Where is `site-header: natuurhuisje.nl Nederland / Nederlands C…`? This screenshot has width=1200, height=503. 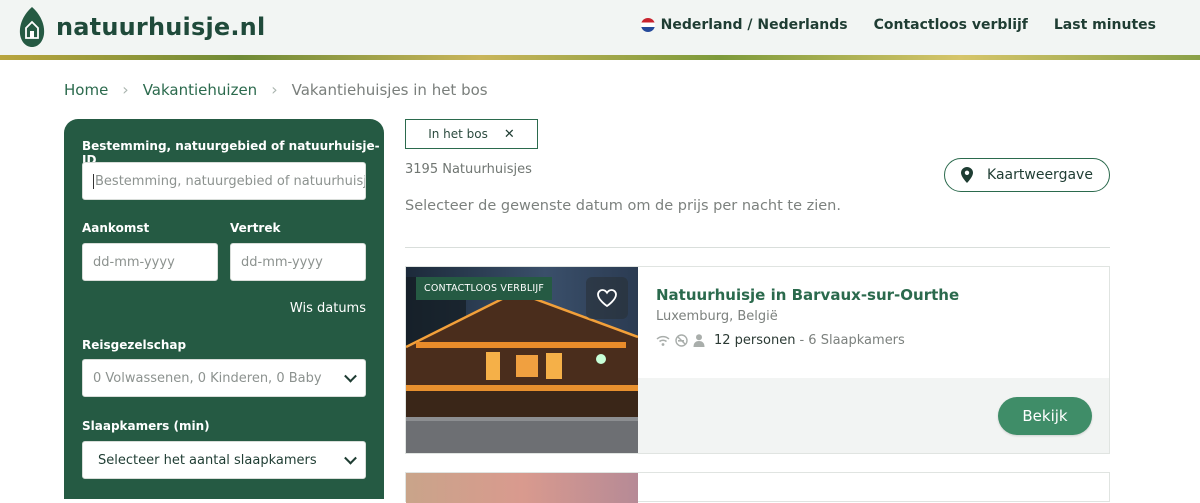 site-header: natuurhuisje.nl Nederland / Nederlands C… is located at coordinates (600, 27).